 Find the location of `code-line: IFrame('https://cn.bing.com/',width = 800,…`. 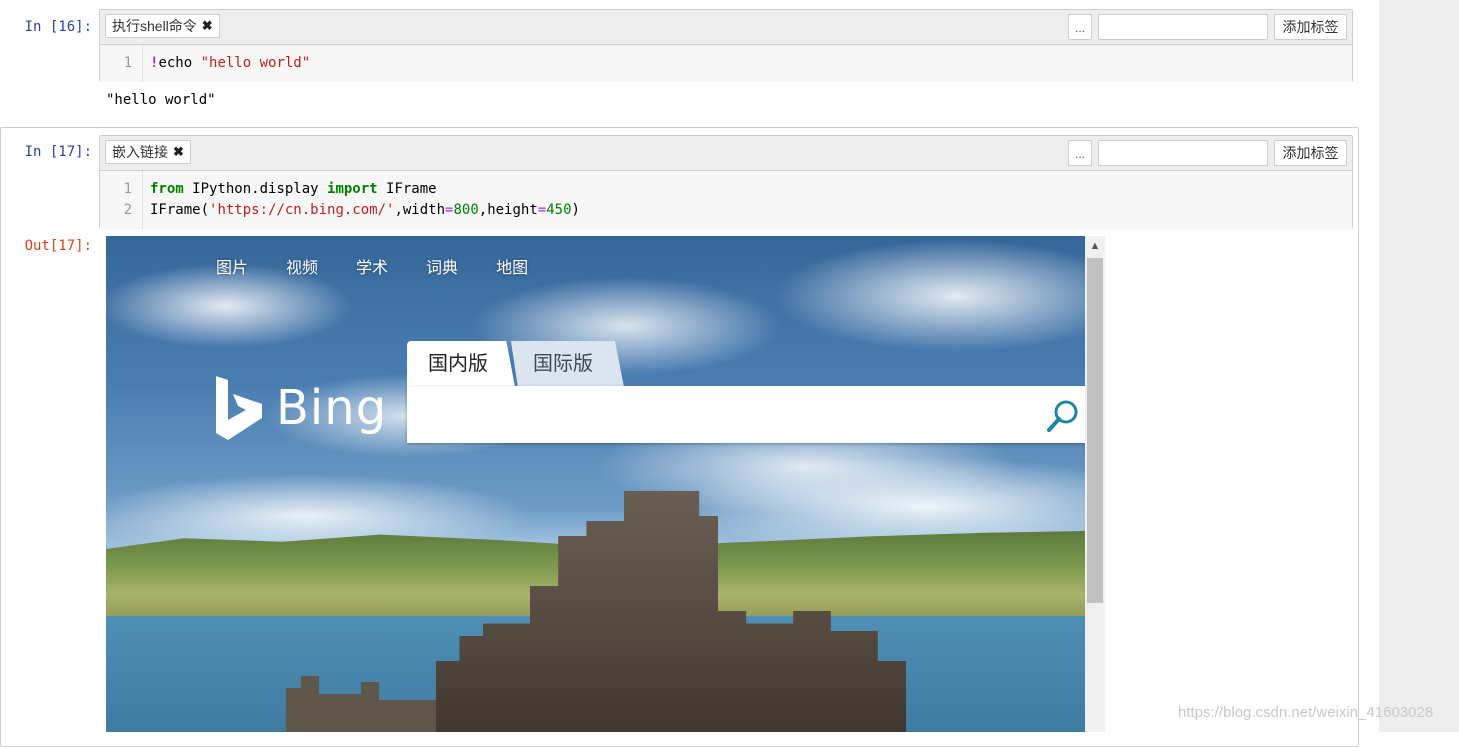

code-line: IFrame('https://cn.bing.com/',width = 800,… is located at coordinates (365, 210).